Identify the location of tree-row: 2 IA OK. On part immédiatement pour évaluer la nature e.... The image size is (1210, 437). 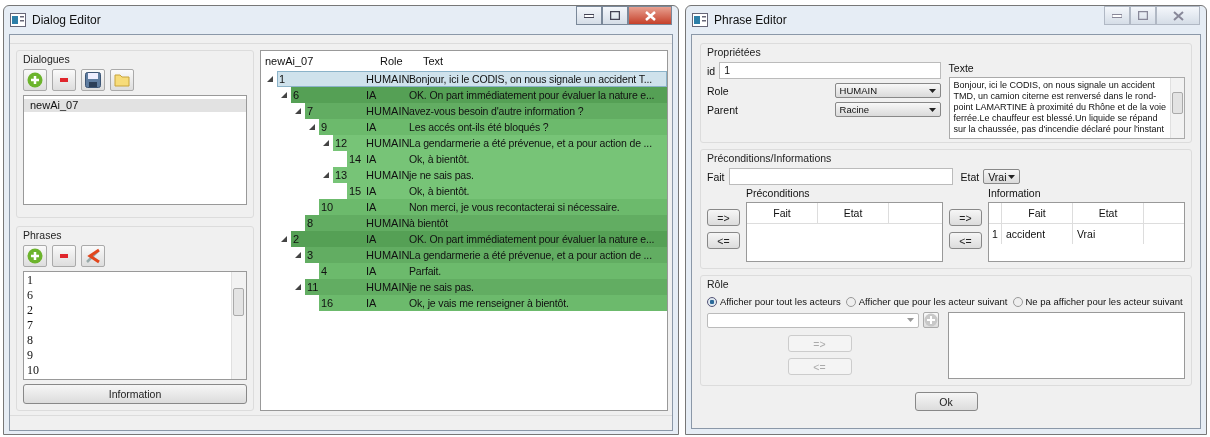
(479, 239).